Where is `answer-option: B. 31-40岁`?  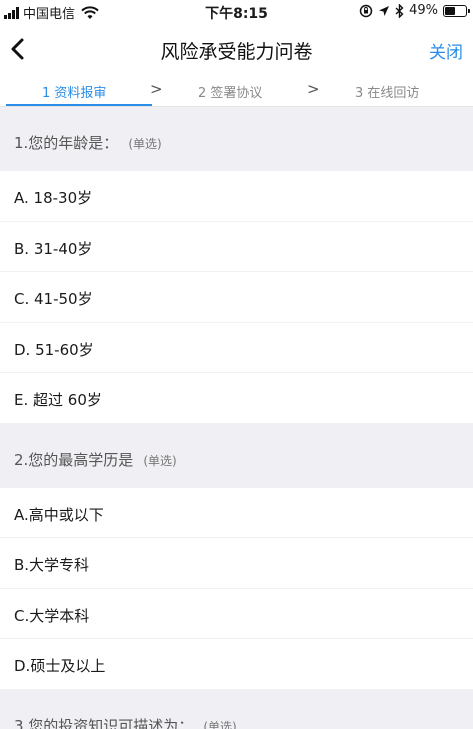
answer-option: B. 31-40岁 is located at coordinates (236, 246).